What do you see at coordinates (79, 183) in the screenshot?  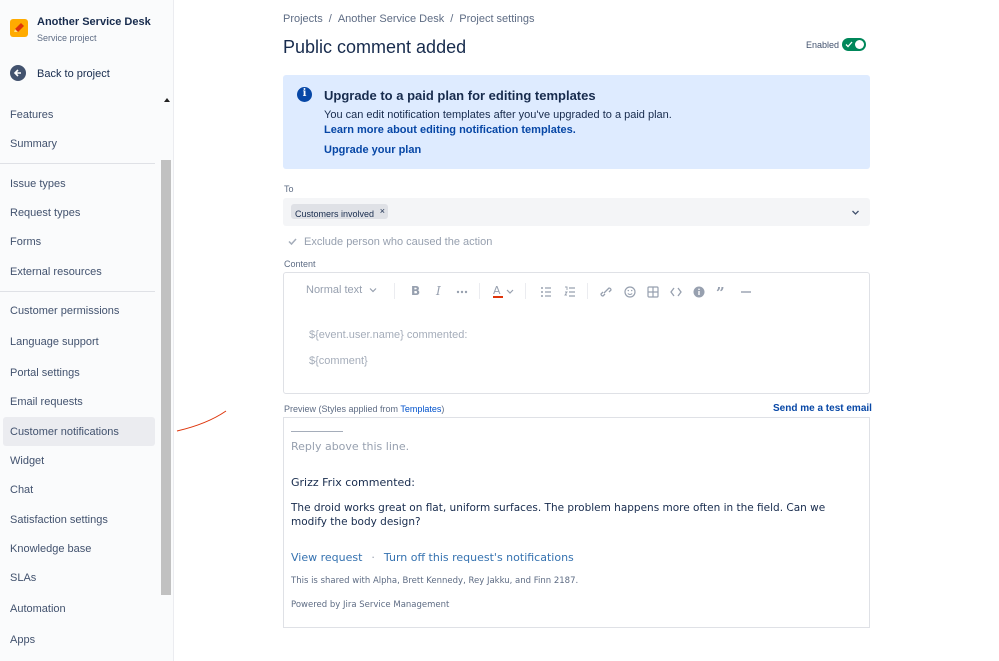 I see `sidebar-item-issue-types: Issue types` at bounding box center [79, 183].